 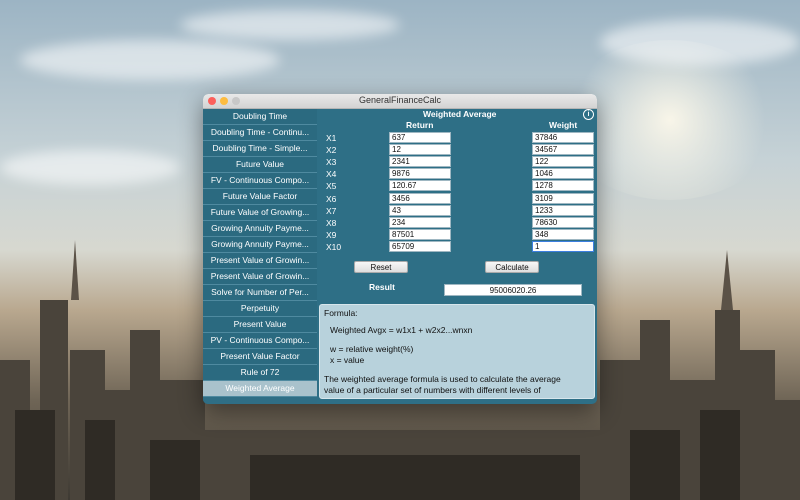 What do you see at coordinates (341, 313) in the screenshot?
I see `formula-title: Formula:` at bounding box center [341, 313].